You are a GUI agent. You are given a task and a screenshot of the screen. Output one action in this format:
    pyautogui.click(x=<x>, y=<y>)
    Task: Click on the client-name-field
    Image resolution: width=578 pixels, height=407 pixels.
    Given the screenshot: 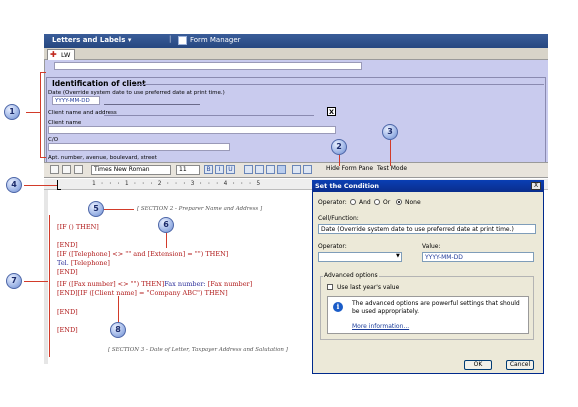 What is the action you would take?
    pyautogui.click(x=192, y=130)
    